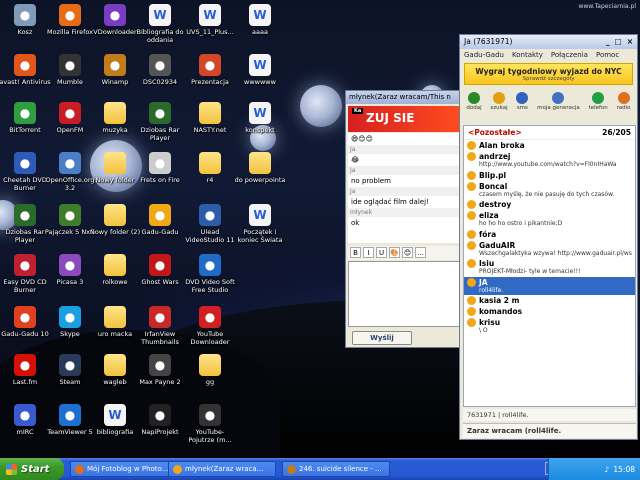  Describe the element at coordinates (624, 469) in the screenshot. I see `clock: 15:08` at that location.